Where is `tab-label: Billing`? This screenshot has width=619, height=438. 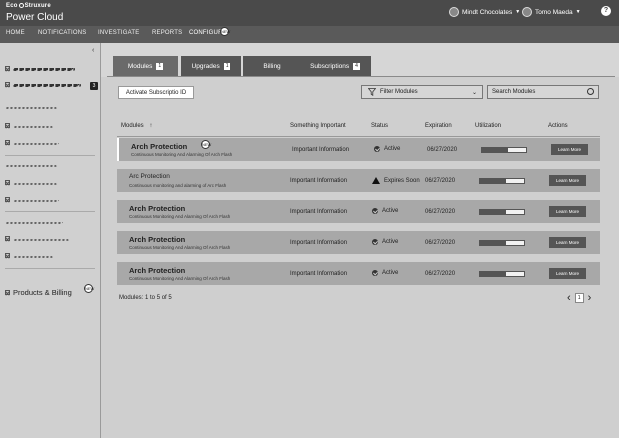 tab-label: Billing is located at coordinates (272, 66).